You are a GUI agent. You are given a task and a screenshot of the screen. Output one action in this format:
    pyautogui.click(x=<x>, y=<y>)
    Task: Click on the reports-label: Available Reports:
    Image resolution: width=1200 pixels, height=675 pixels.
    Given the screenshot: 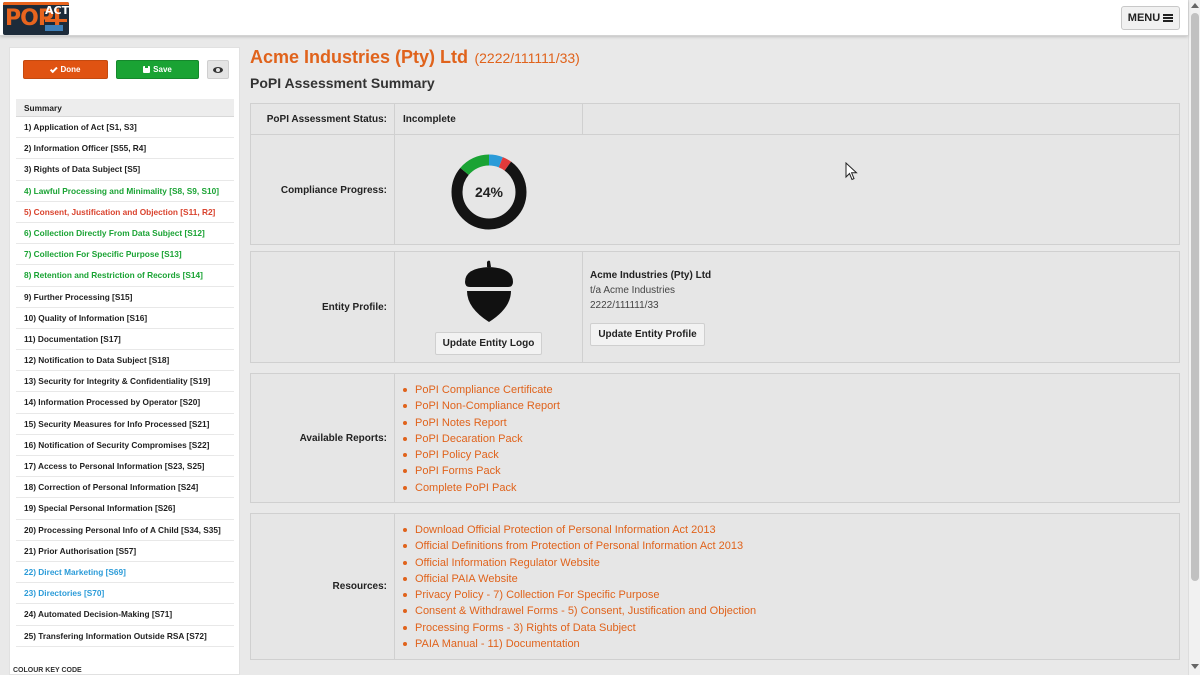 What is the action you would take?
    pyautogui.click(x=323, y=438)
    